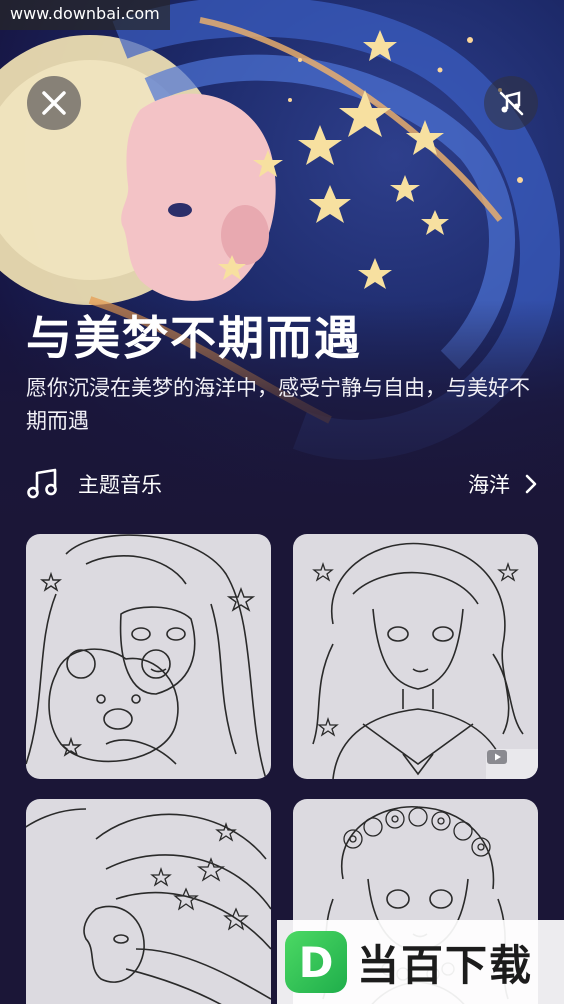 This screenshot has height=1004, width=564. I want to click on site-watermark: www.downbai.com, so click(85, 15).